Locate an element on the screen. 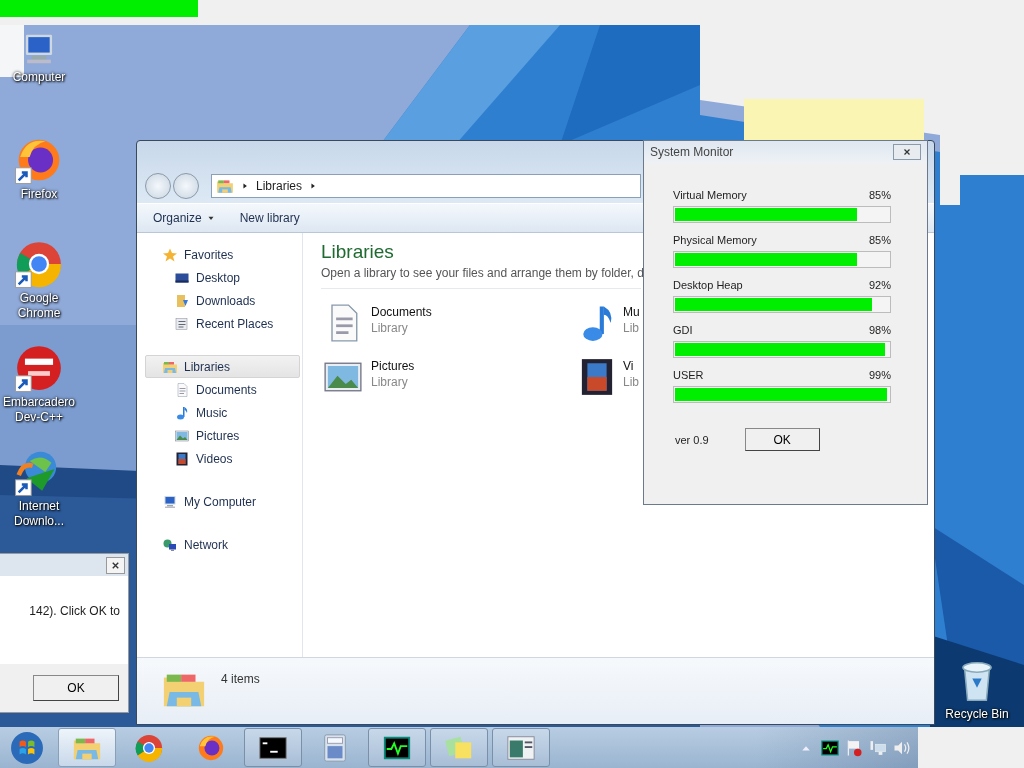 Image resolution: width=1024 pixels, height=768 pixels. library-name: Vi is located at coordinates (629, 366).